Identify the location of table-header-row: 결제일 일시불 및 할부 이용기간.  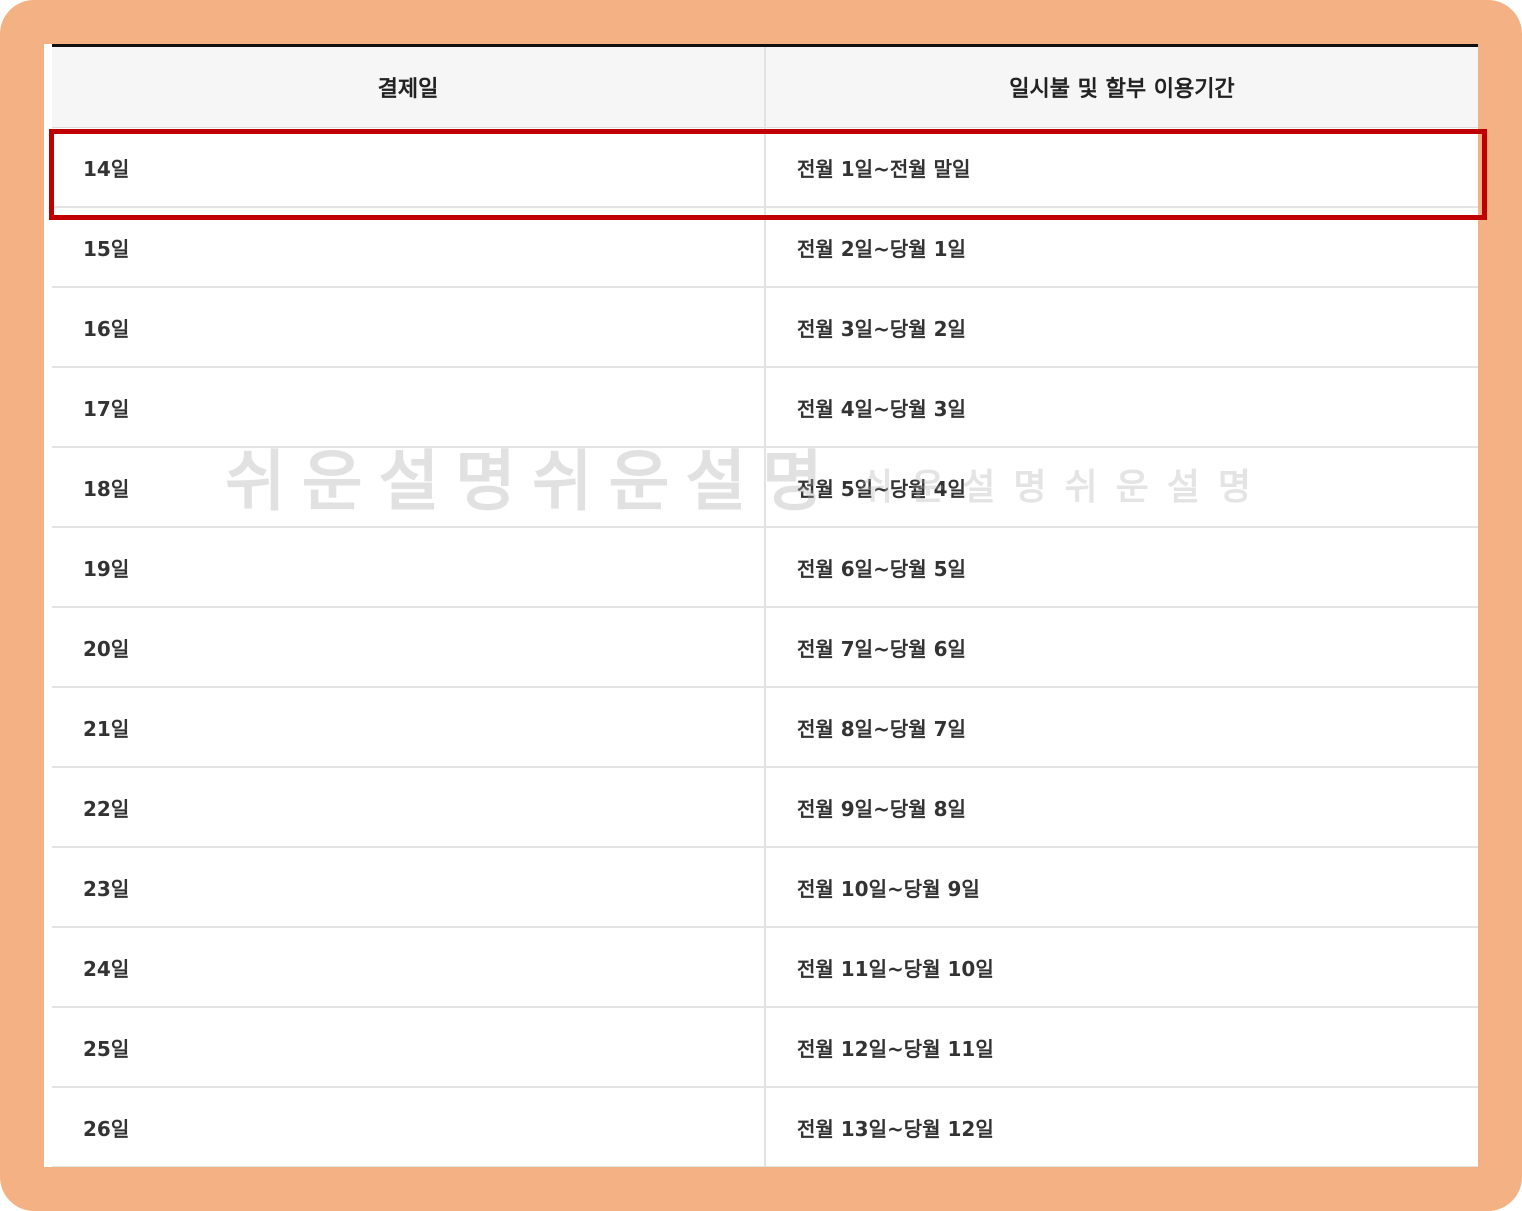
(765, 86).